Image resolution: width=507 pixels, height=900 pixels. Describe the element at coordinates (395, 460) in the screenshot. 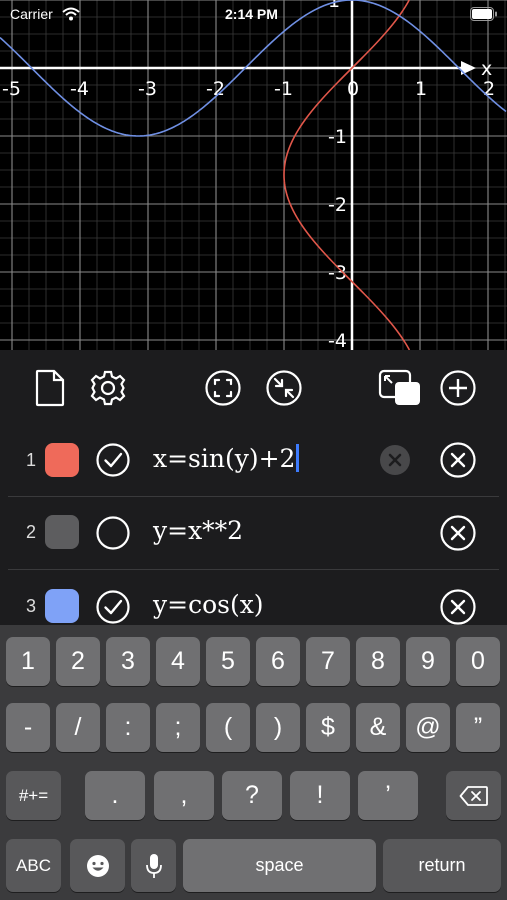

I see `clear-input-icon` at that location.